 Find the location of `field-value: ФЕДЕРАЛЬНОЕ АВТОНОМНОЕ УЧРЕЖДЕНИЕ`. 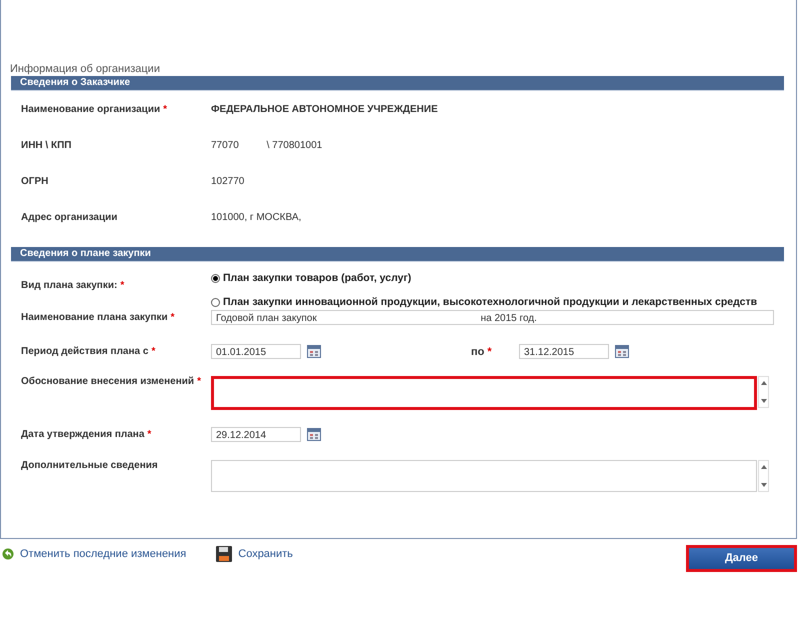

field-value: ФЕДЕРАЛЬНОЕ АВТОНОМНОЕ УЧРЕЖДЕНИЕ is located at coordinates (324, 109).